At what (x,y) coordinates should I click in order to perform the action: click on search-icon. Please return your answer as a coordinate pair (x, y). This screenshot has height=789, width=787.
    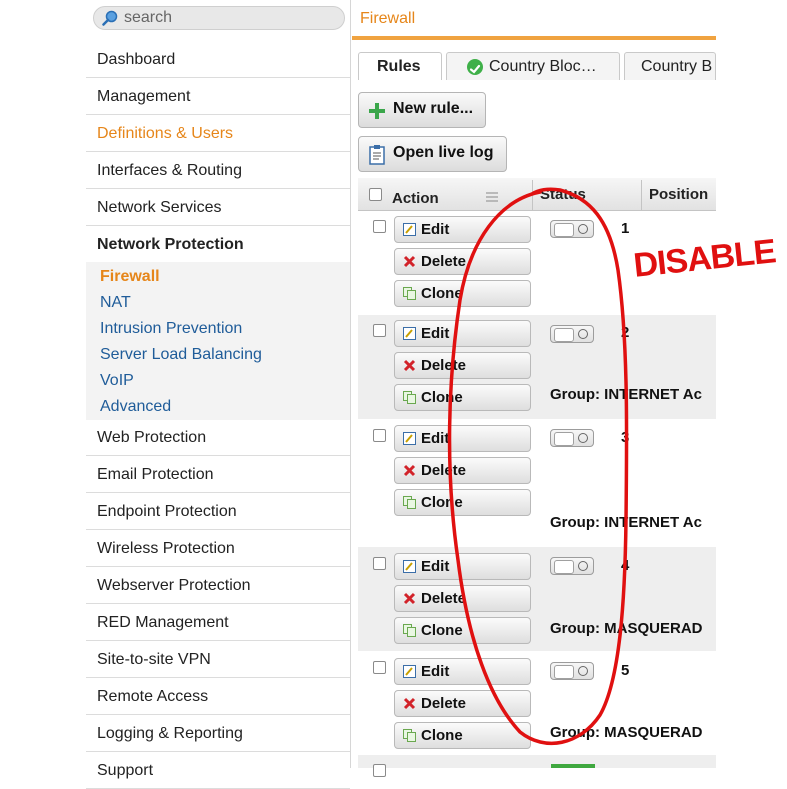
    Looking at the image, I should click on (110, 18).